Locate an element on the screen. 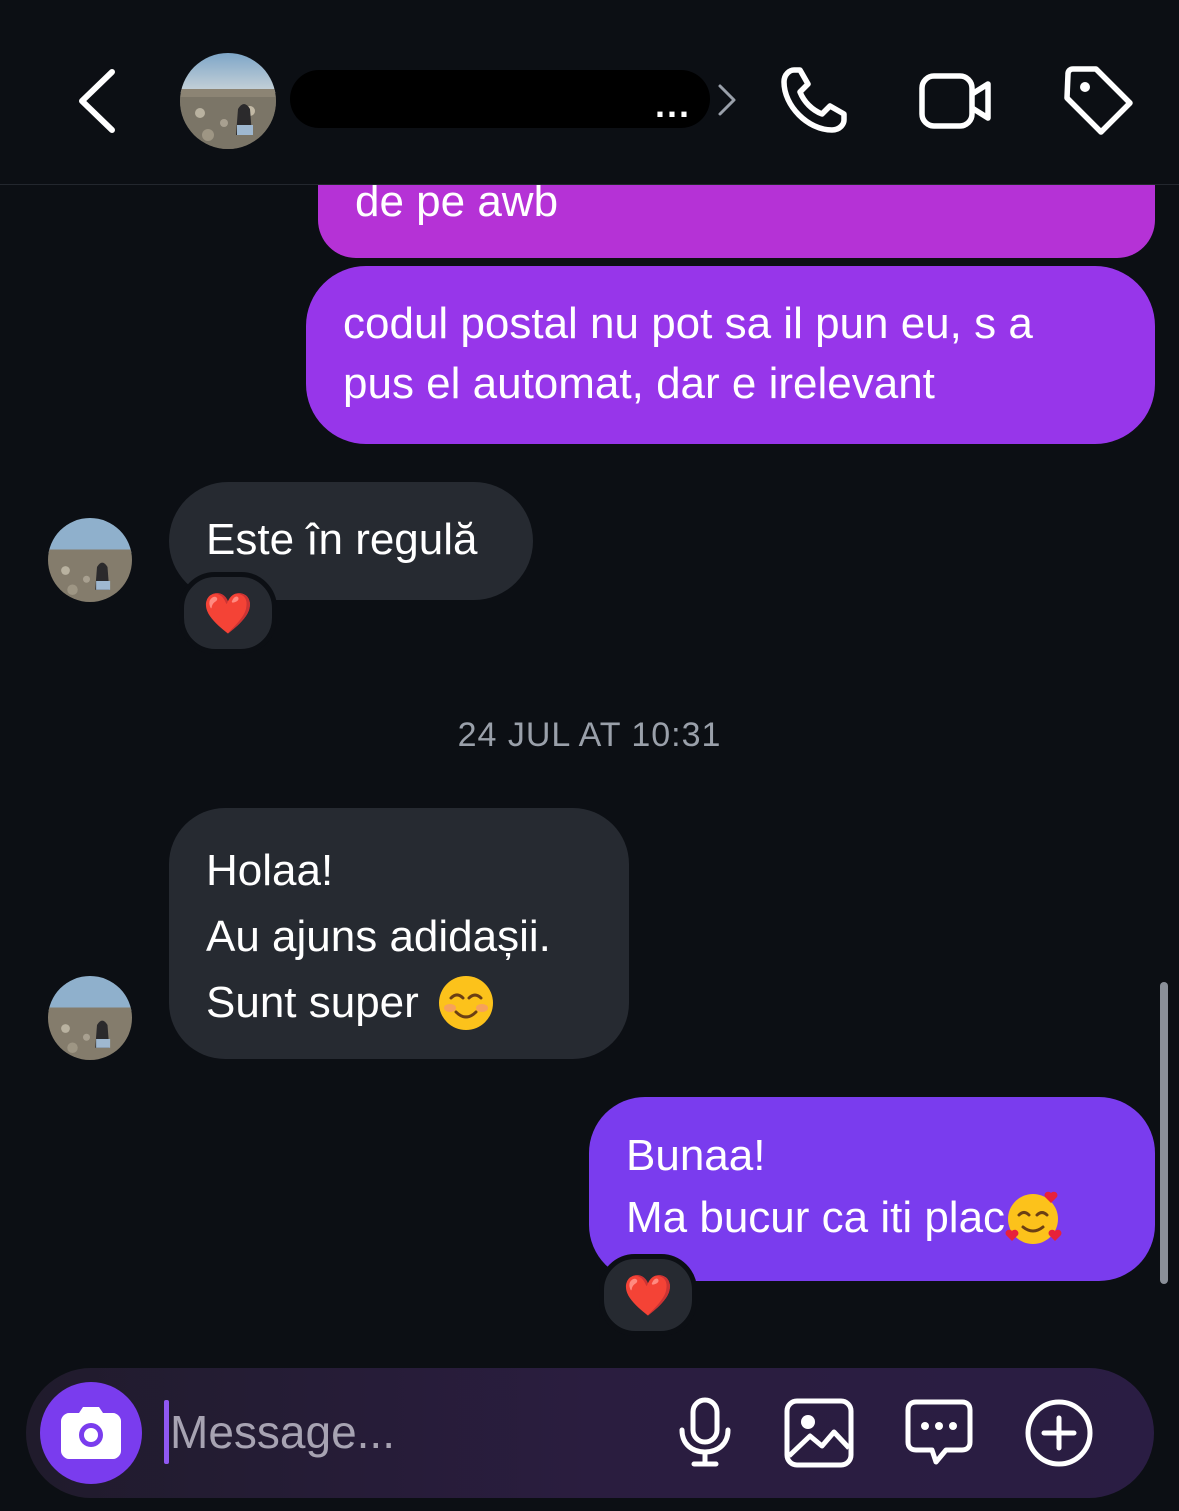 This screenshot has height=1511, width=1179. camera-button is located at coordinates (91, 1433).